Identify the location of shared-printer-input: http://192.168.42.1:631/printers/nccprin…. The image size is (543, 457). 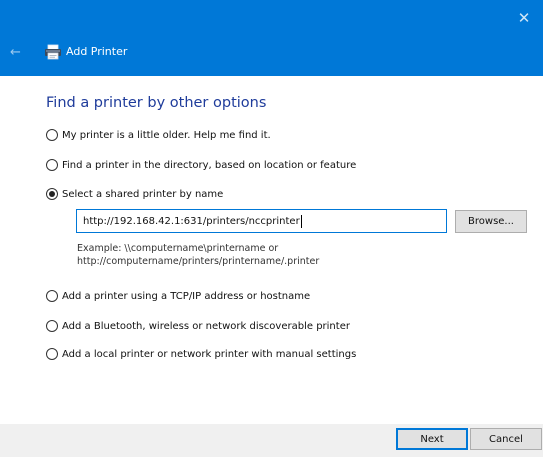
(261, 221).